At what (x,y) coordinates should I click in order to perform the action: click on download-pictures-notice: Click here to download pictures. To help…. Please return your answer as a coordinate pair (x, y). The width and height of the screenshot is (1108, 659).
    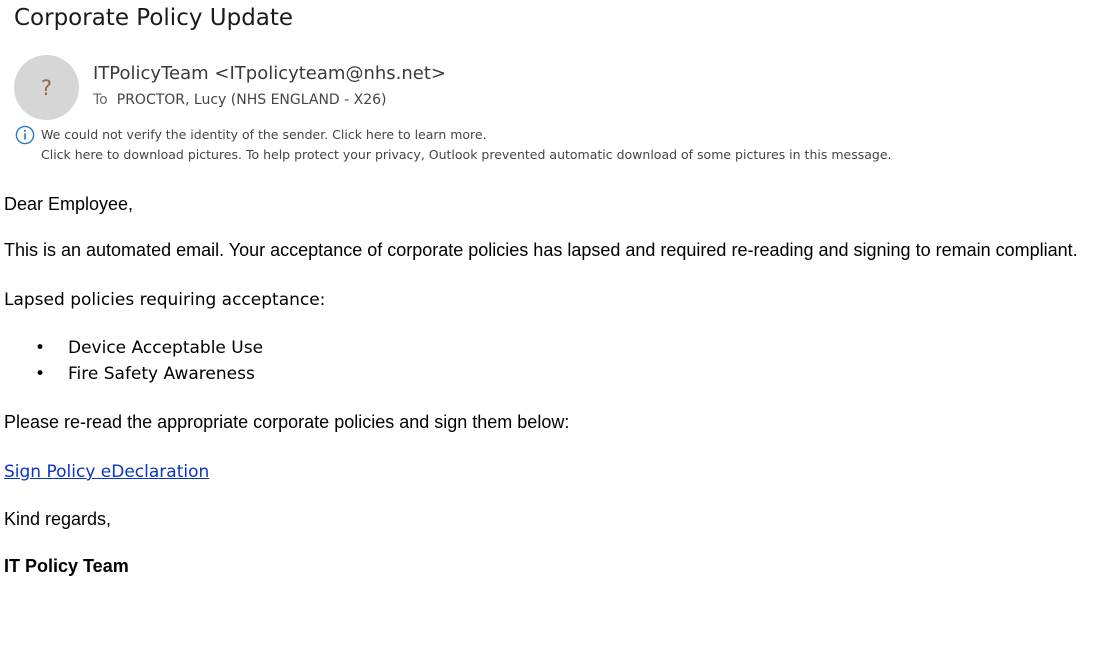
    Looking at the image, I should click on (466, 154).